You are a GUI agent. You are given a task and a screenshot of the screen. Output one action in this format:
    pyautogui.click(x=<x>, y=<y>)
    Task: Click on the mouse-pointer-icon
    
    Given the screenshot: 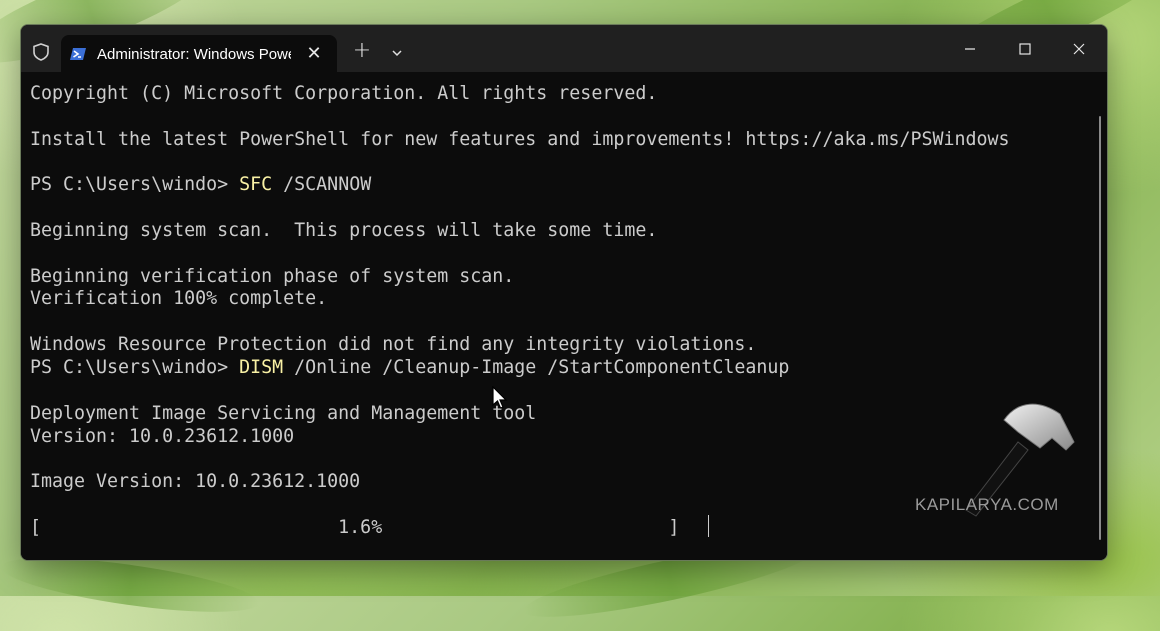 What is the action you would take?
    pyautogui.click(x=500, y=397)
    